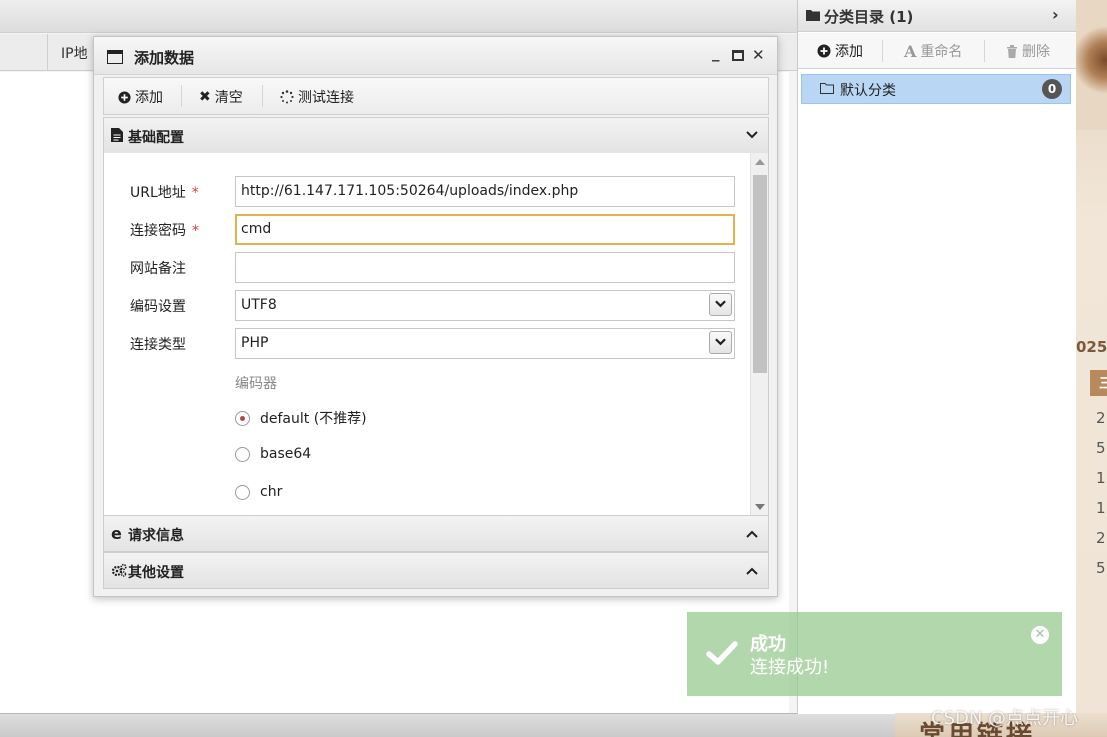 This screenshot has width=1107, height=737. What do you see at coordinates (827, 90) in the screenshot?
I see `folder-open-icon` at bounding box center [827, 90].